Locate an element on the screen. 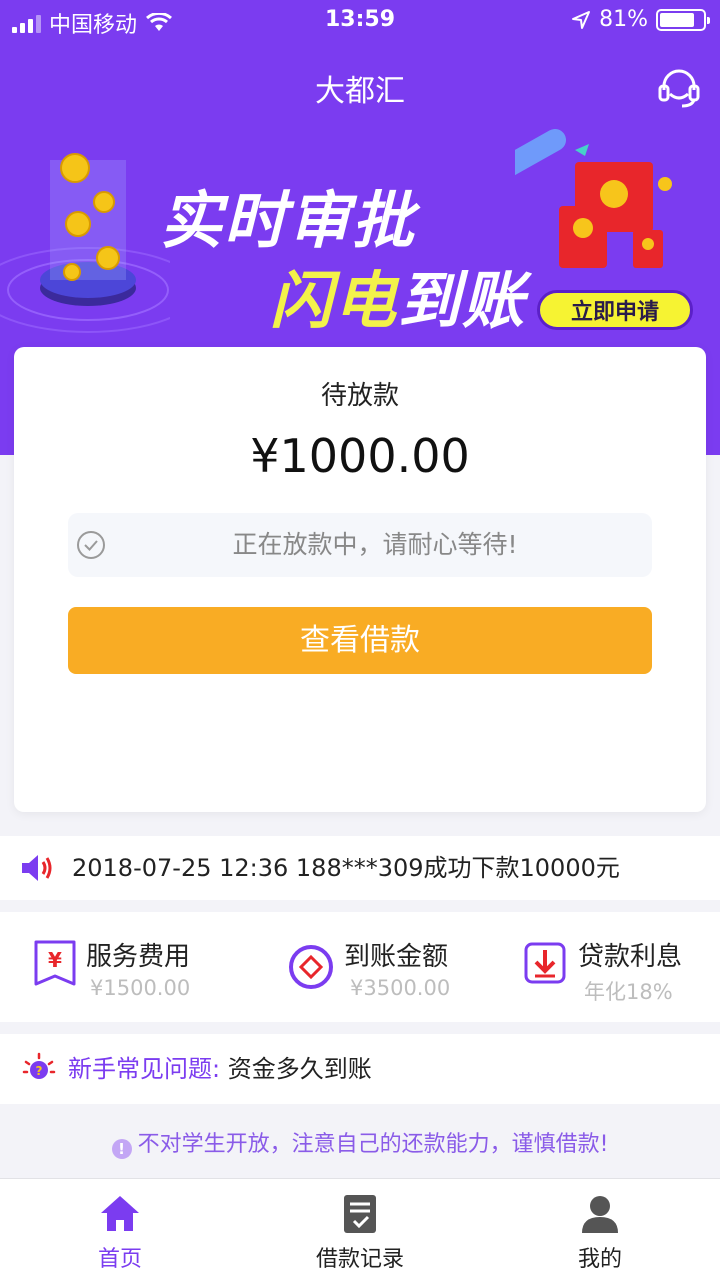 The image size is (720, 1280). tab-bar: 首页 借款记录 我的 is located at coordinates (360, 1229).